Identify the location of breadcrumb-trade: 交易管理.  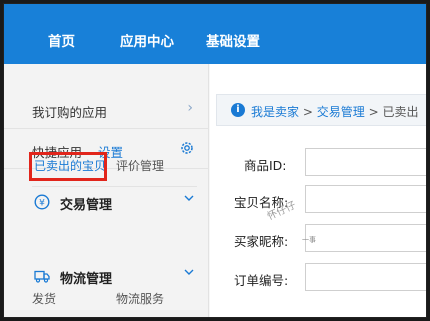
(341, 112).